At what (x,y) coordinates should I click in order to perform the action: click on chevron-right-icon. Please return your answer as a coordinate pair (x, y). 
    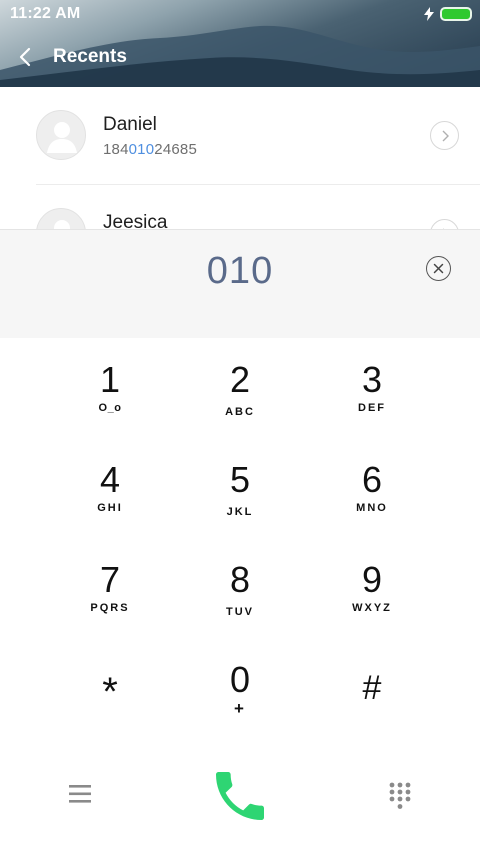
    Looking at the image, I should click on (445, 135).